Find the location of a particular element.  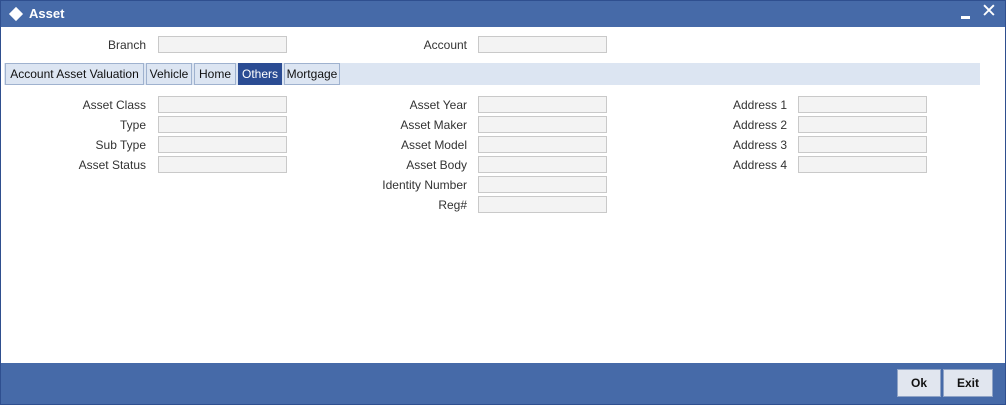

address2-field is located at coordinates (862, 124).